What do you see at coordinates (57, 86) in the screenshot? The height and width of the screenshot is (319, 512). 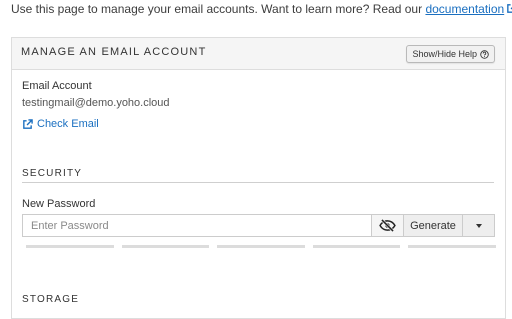 I see `email-account-label: Email Account` at bounding box center [57, 86].